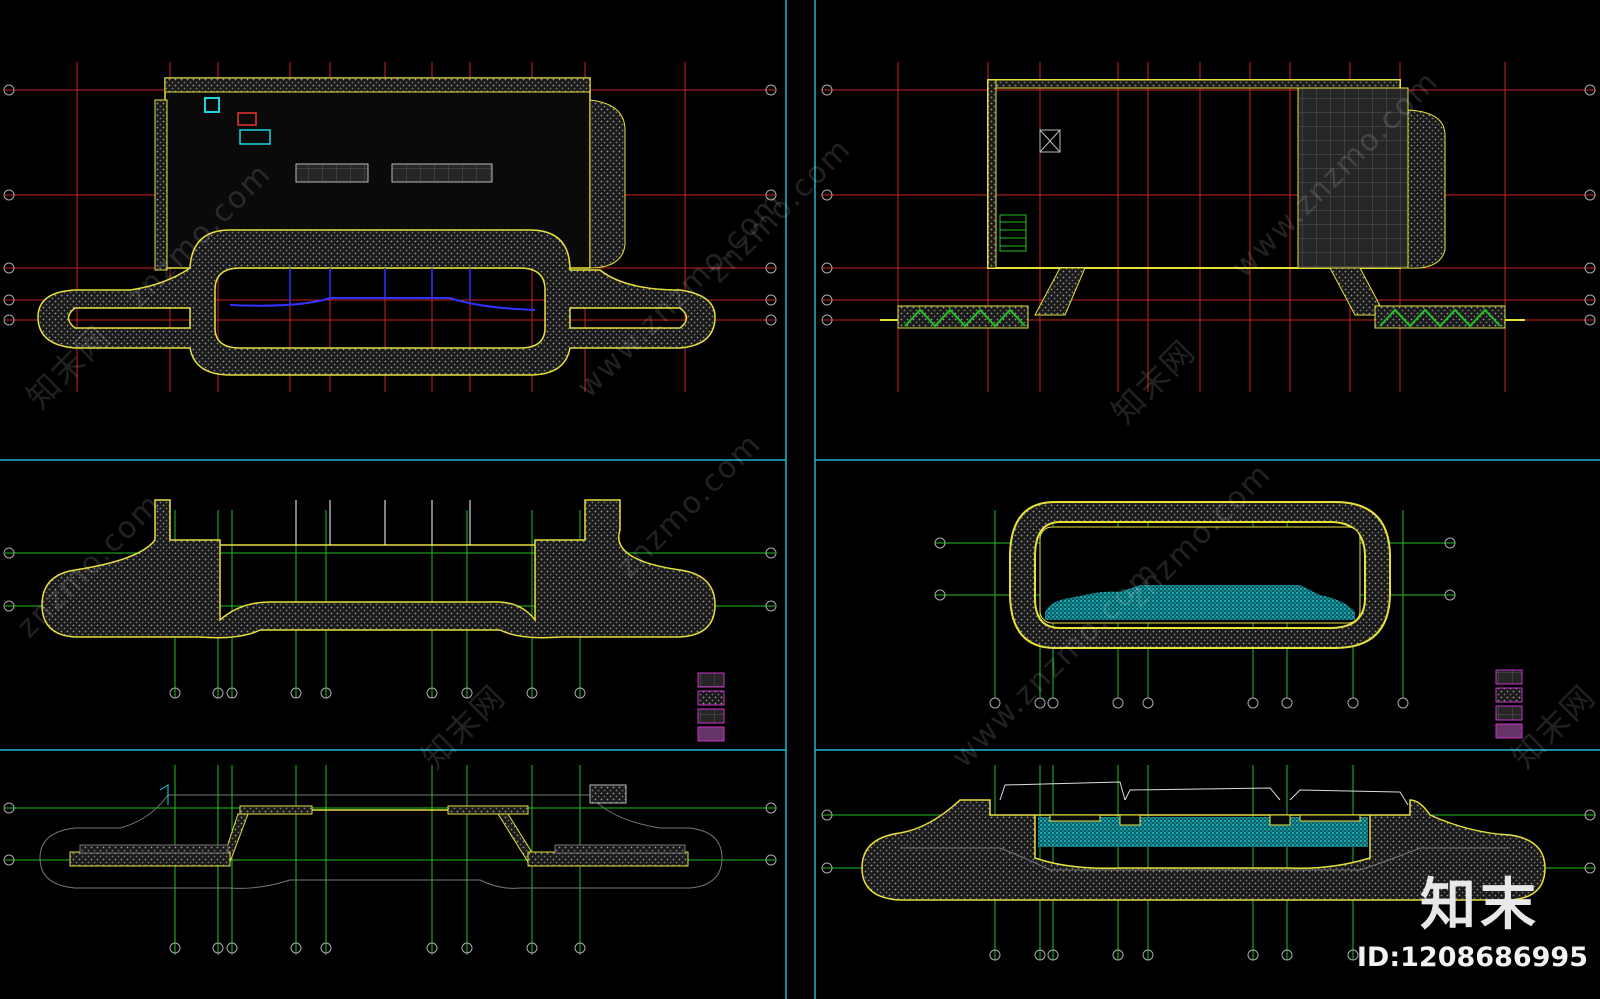 Image resolution: width=1600 pixels, height=999 pixels. I want to click on dashed-outline, so click(381, 841).